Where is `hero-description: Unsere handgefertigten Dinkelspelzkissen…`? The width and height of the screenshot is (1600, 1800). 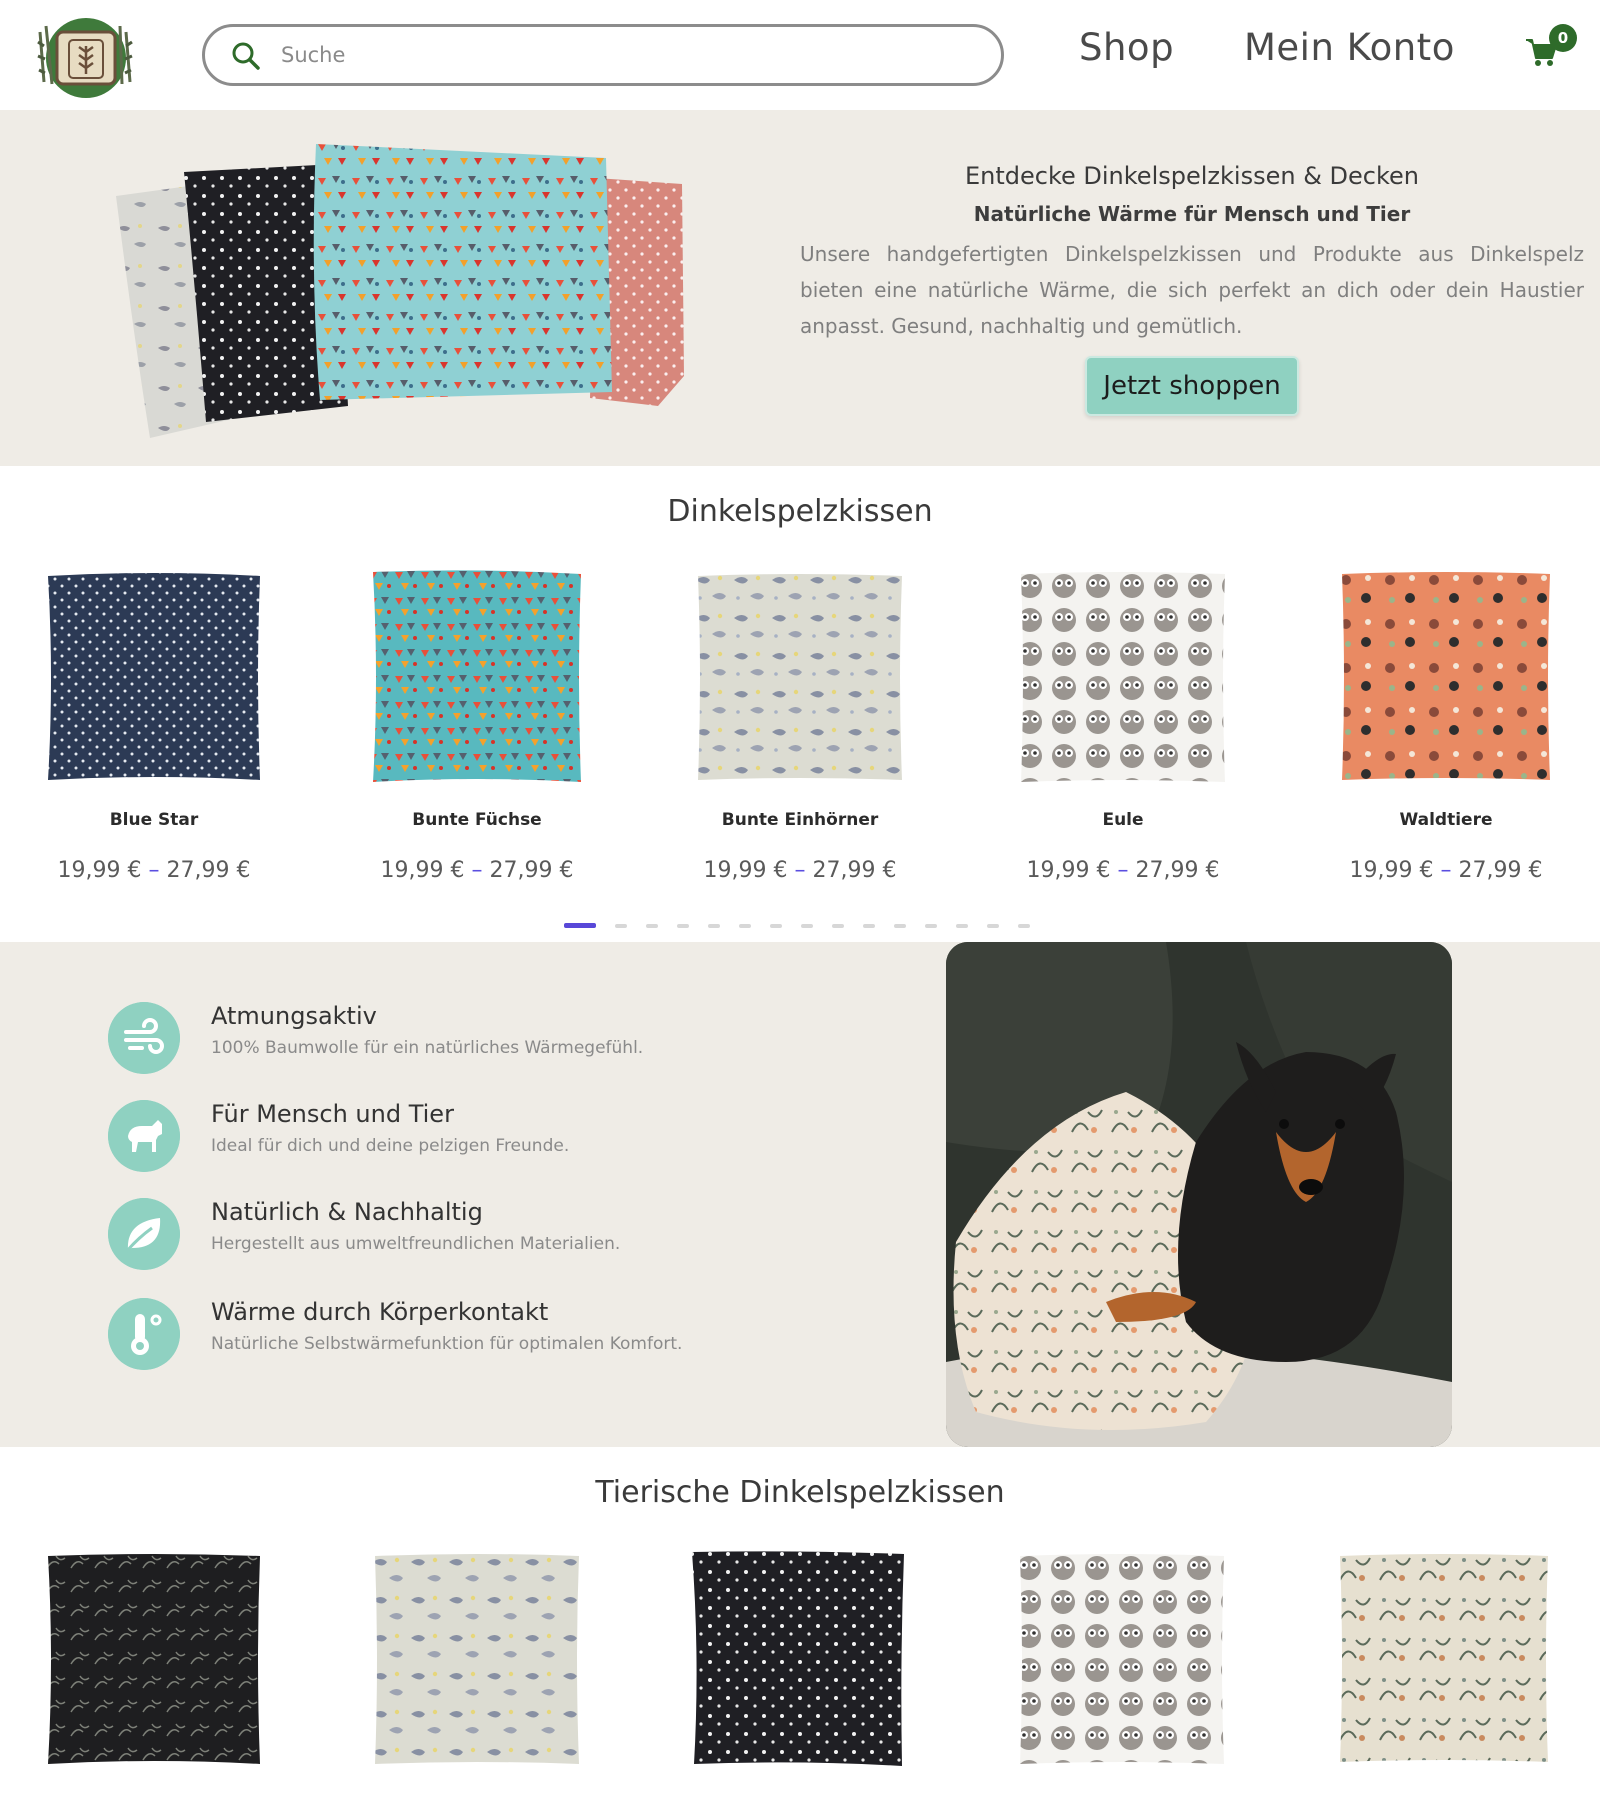 hero-description: Unsere handgefertigten Dinkelspelzkissen… is located at coordinates (1192, 290).